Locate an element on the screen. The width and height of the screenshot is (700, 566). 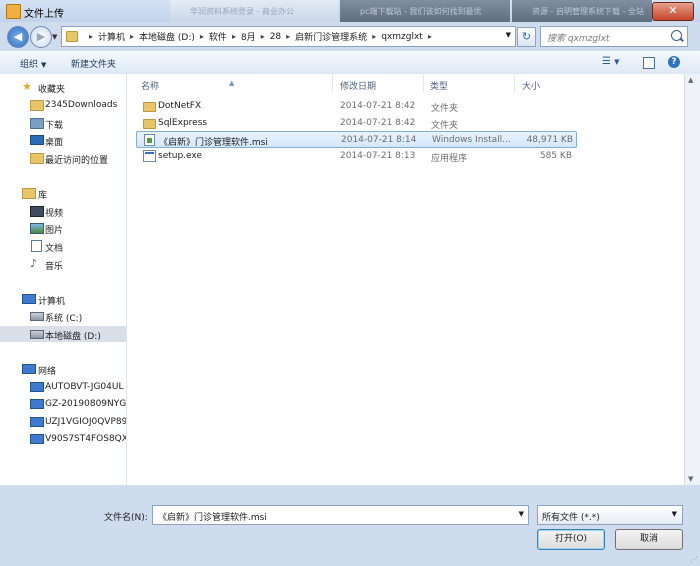
nav-item-pictures: 图片 is located at coordinates (63, 228).